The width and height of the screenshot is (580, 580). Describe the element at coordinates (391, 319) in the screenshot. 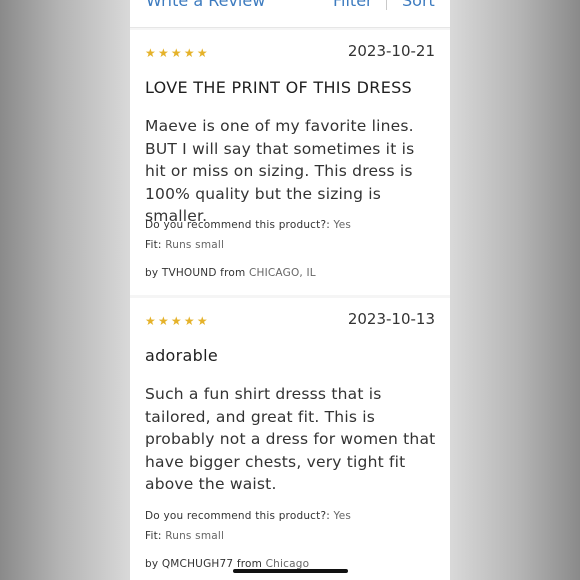

I see `review-date: 2023-10-13` at that location.